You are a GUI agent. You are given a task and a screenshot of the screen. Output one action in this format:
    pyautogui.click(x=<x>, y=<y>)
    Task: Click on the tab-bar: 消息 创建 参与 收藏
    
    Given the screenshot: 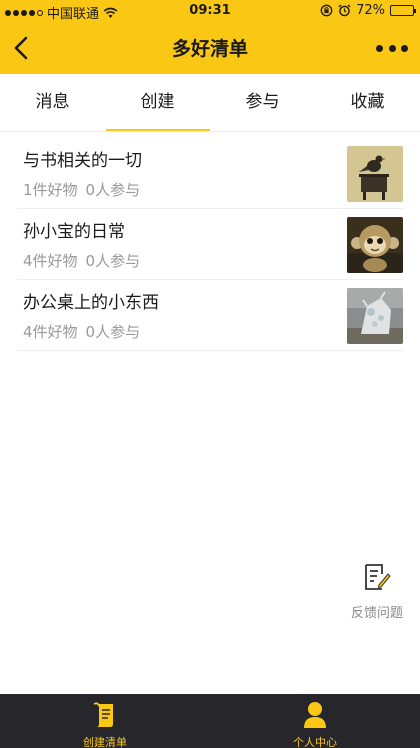 What is the action you would take?
    pyautogui.click(x=210, y=103)
    